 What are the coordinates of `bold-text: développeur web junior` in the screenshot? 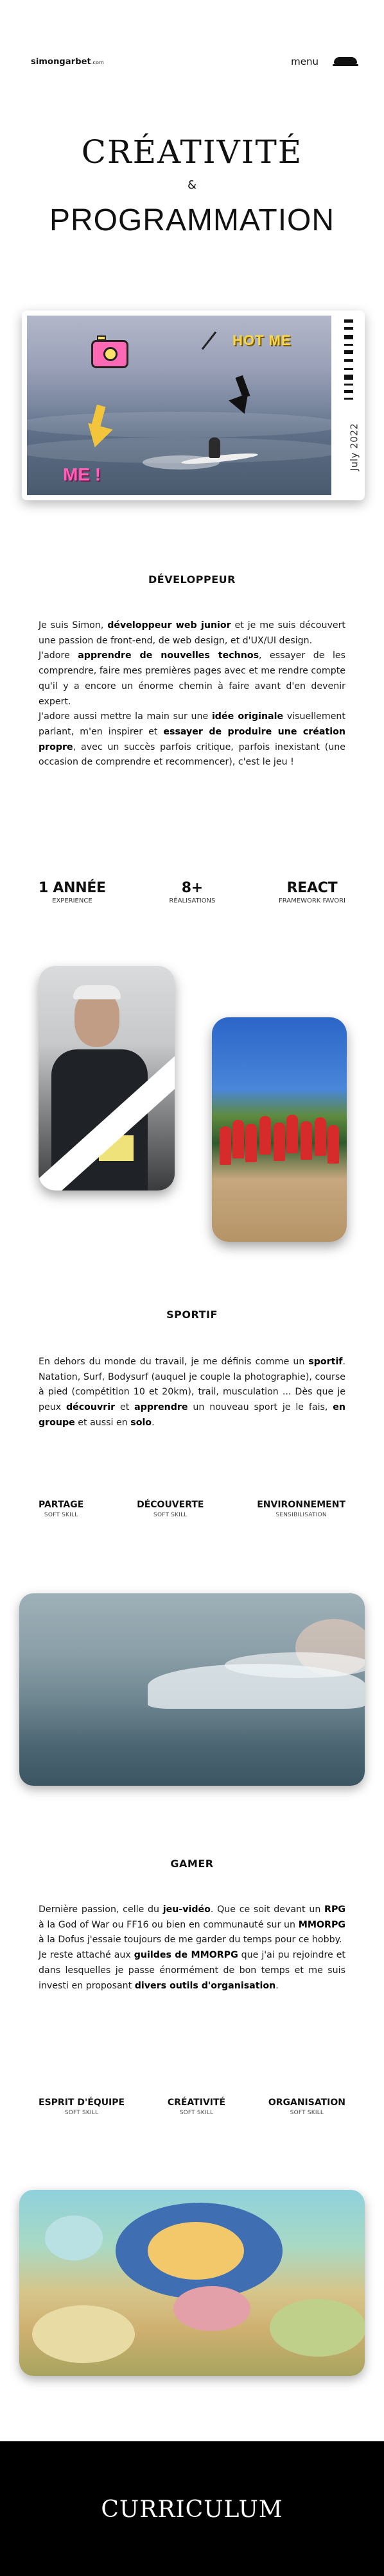 It's located at (169, 625).